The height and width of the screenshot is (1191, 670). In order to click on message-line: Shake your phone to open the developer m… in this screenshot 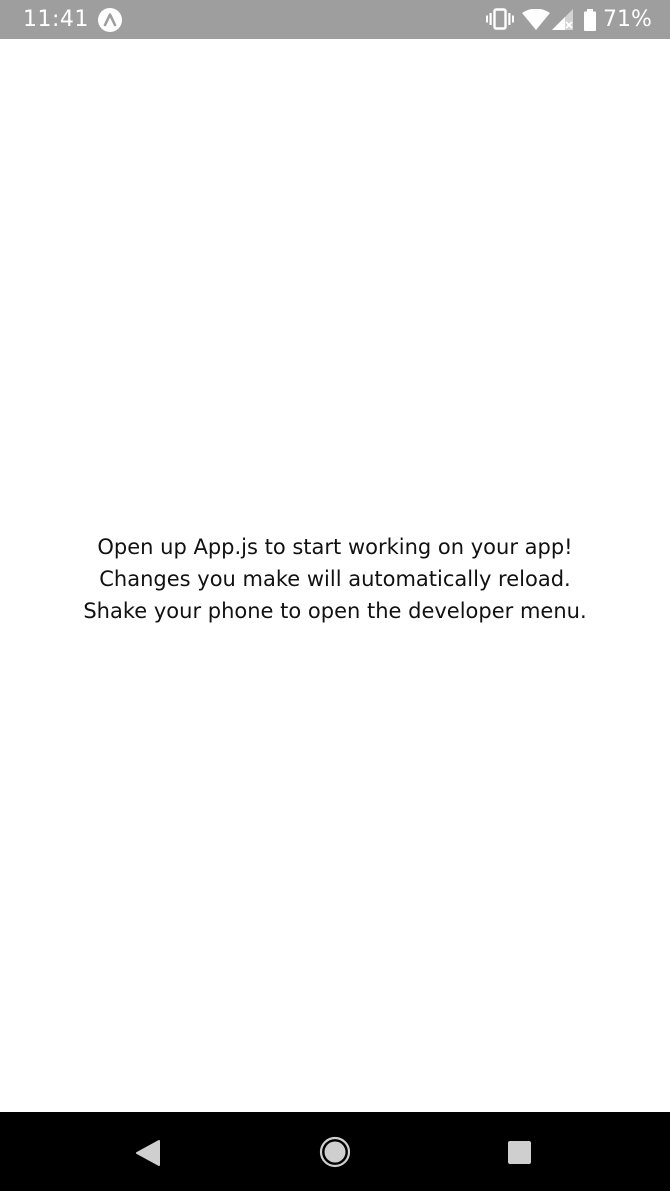, I will do `click(335, 610)`.